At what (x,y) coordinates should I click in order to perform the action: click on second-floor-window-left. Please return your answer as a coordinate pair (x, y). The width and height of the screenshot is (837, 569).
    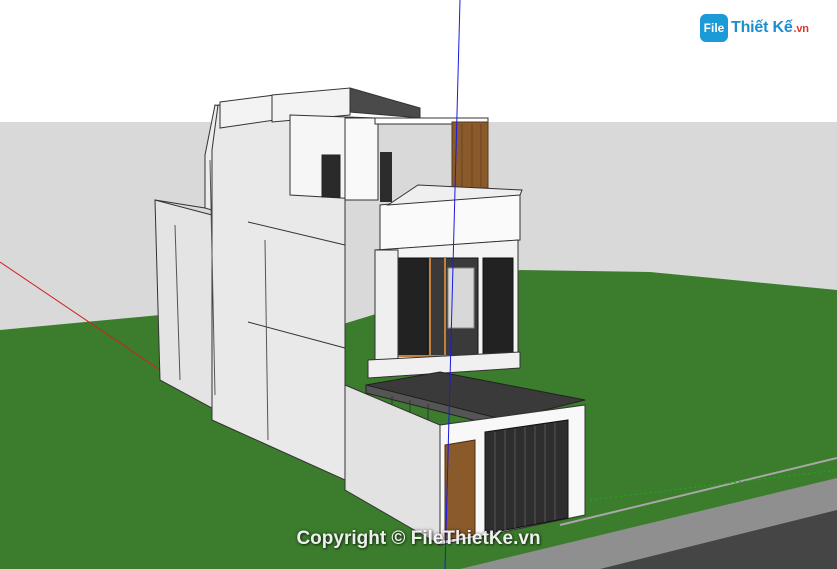
    Looking at the image, I should click on (413, 307).